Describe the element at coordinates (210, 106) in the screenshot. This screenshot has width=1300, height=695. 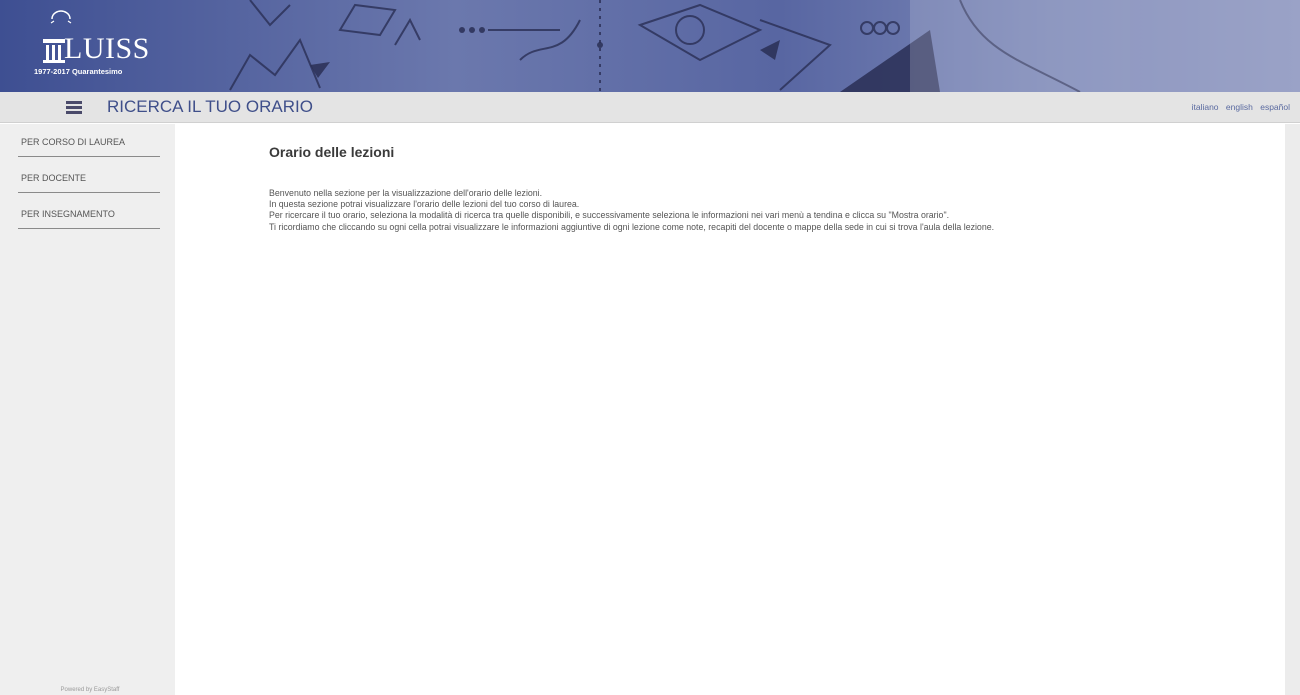
I see `page-title: RICERCA IL TUO ORARIO` at that location.